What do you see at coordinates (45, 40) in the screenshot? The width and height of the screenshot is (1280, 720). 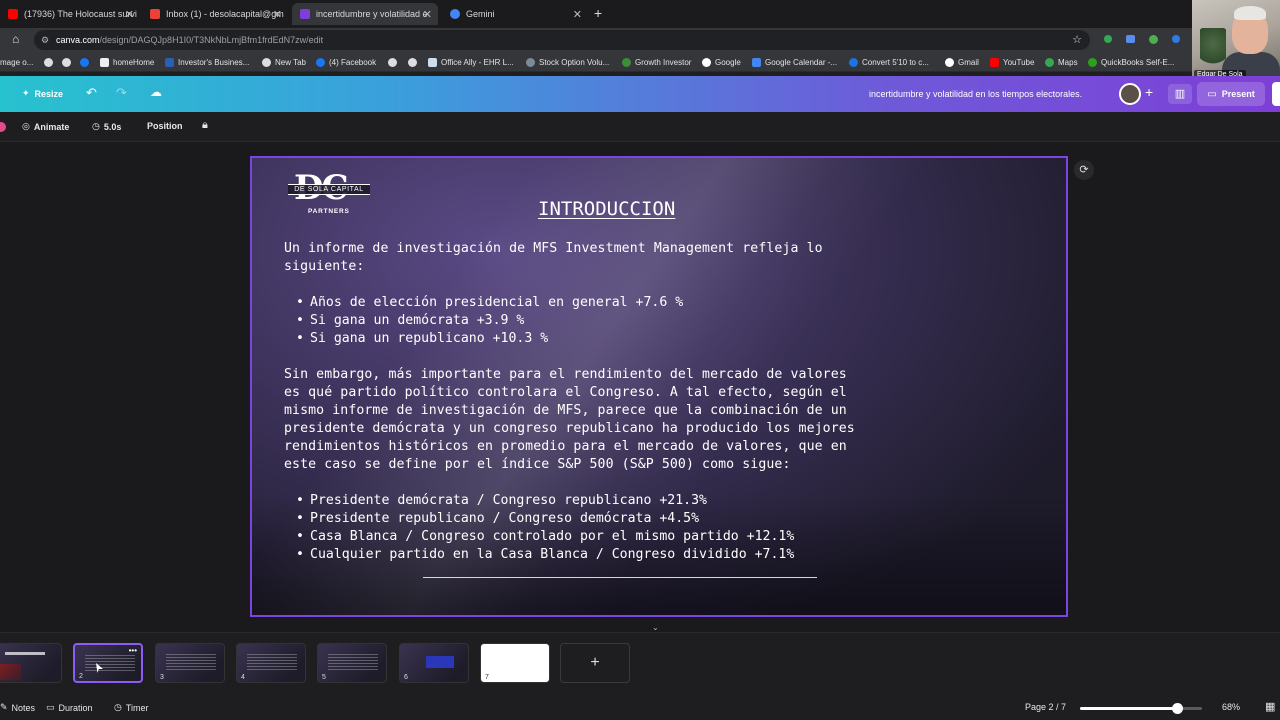 I see `site-settings-icon: ⚙` at bounding box center [45, 40].